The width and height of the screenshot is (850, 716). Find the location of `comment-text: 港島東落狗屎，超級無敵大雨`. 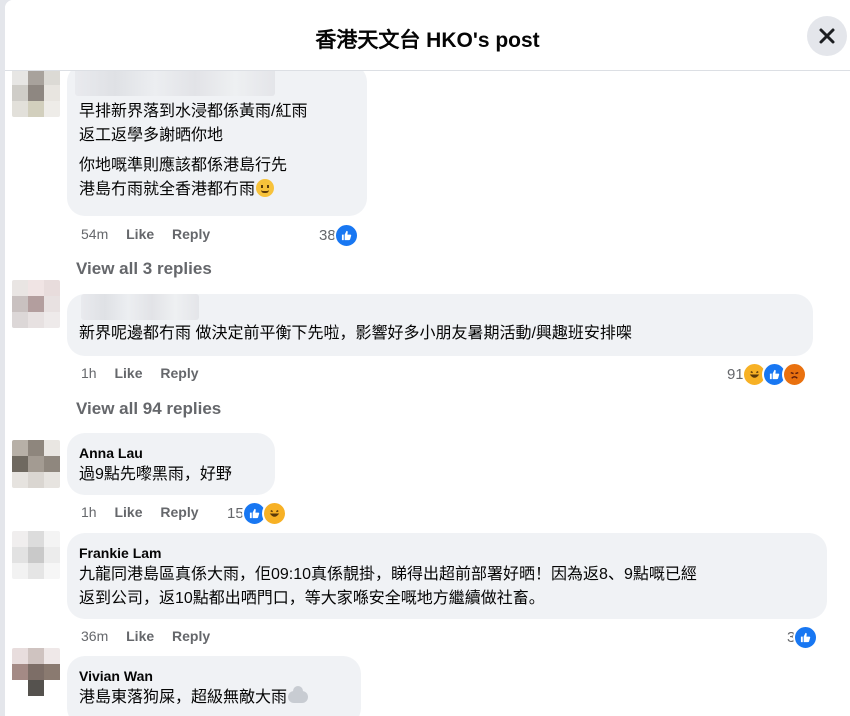

comment-text: 港島東落狗屎，超級無敵大雨 is located at coordinates (214, 698).